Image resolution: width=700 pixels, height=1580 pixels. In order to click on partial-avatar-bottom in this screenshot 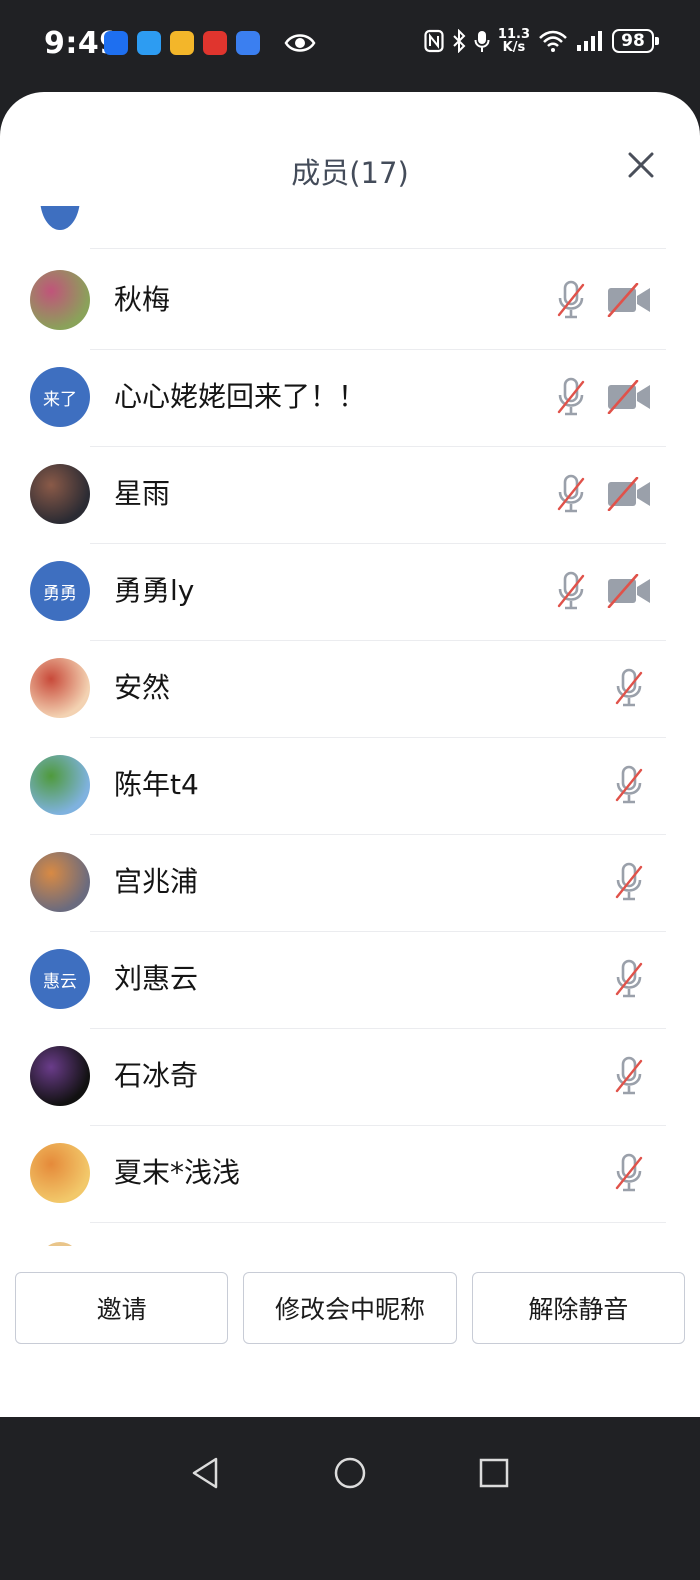, I will do `click(60, 1244)`.